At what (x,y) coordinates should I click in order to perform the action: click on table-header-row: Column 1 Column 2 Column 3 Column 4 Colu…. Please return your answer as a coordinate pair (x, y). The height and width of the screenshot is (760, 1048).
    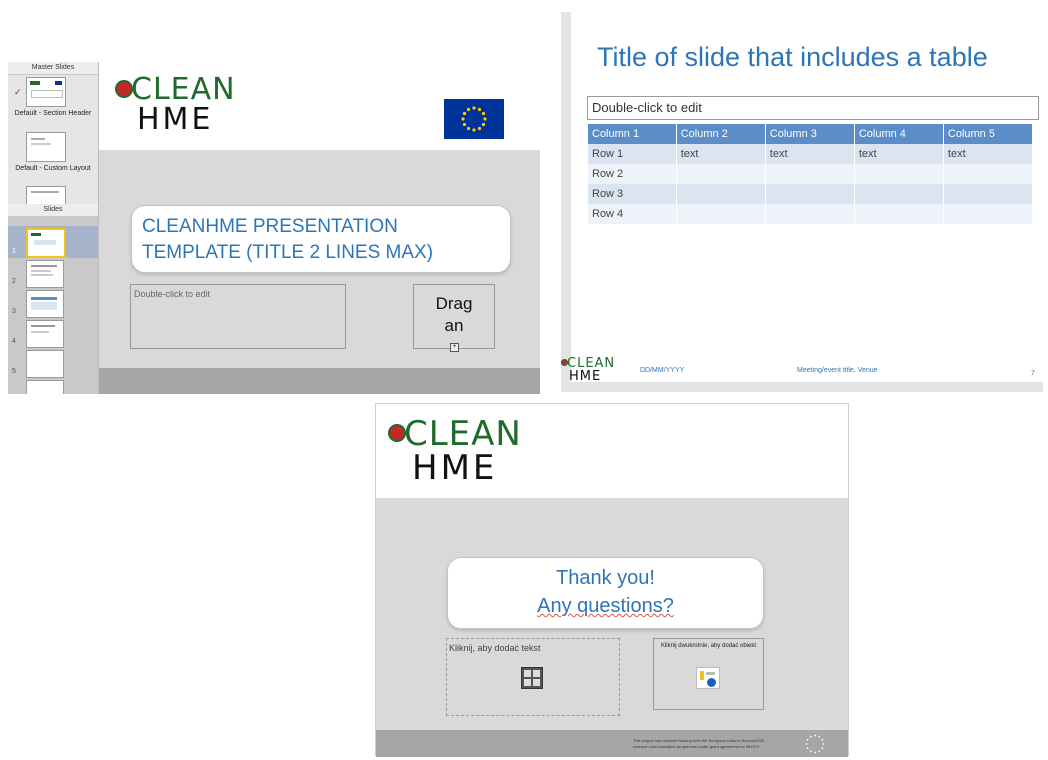
    Looking at the image, I should click on (811, 134).